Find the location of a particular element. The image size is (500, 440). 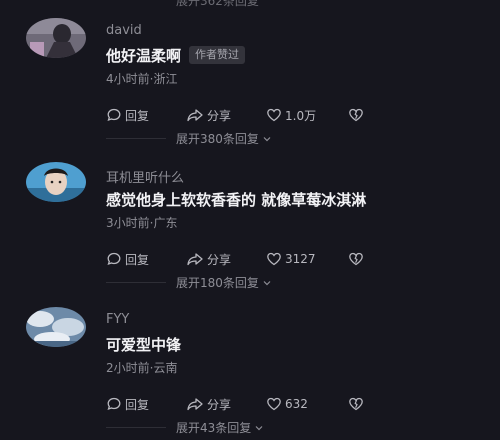

expand-replies-label: 展开380条回复 is located at coordinates (217, 139).